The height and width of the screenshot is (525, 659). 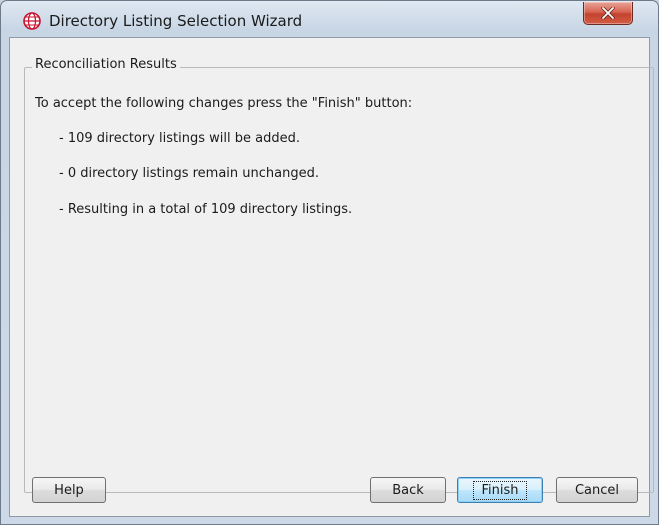 What do you see at coordinates (32, 21) in the screenshot?
I see `globe-icon` at bounding box center [32, 21].